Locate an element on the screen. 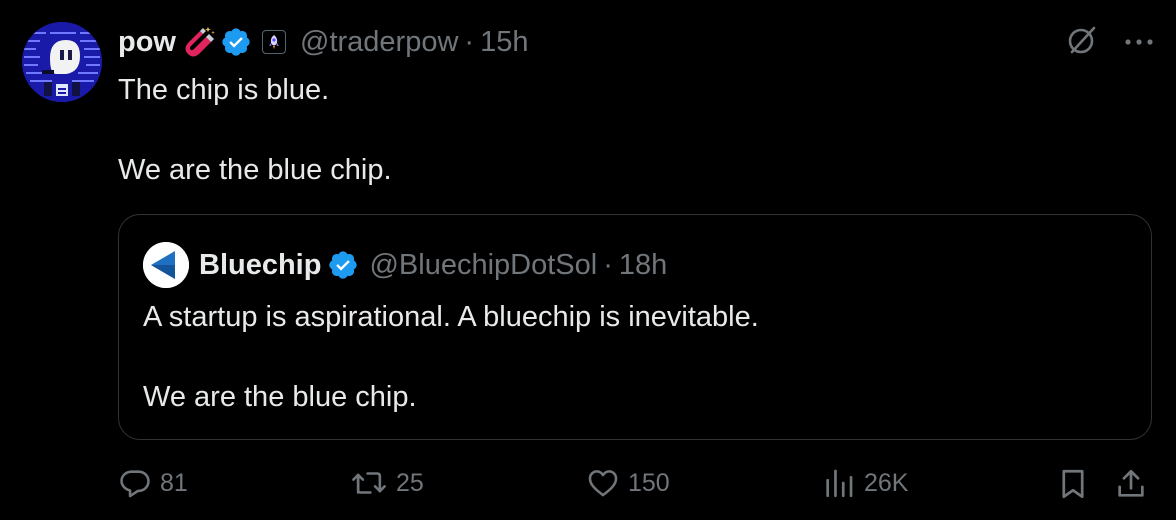 The height and width of the screenshot is (520, 1176). author-handle: @traderpow is located at coordinates (379, 42).